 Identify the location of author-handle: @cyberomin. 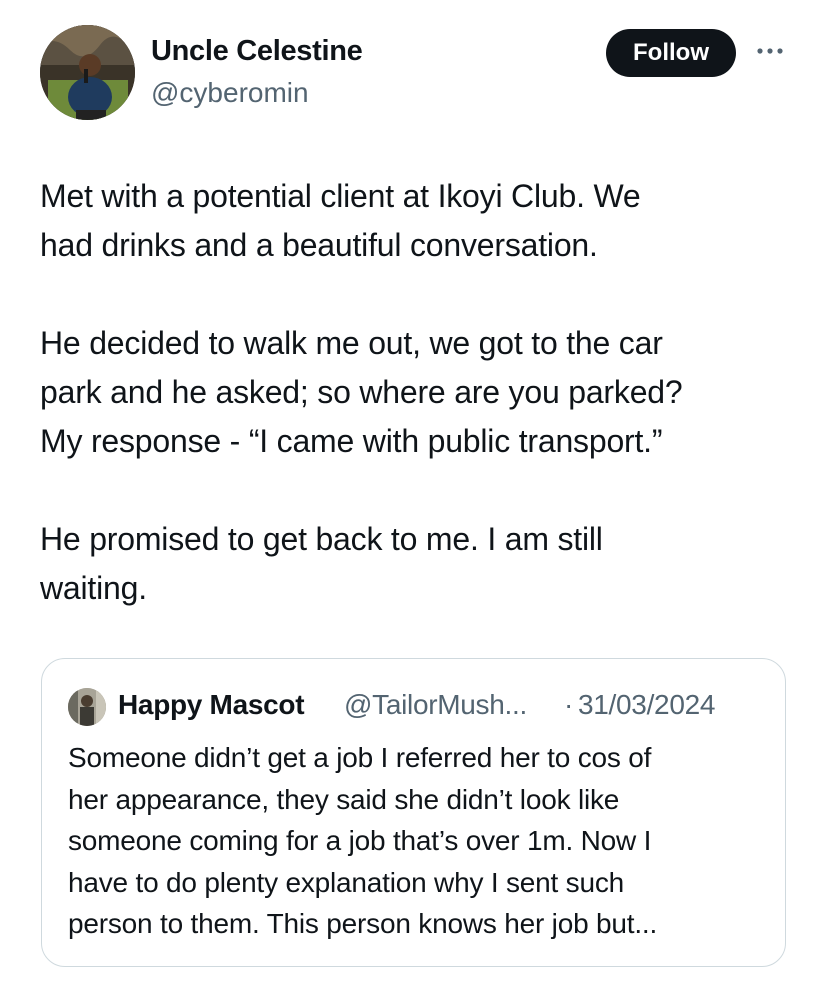
(230, 93).